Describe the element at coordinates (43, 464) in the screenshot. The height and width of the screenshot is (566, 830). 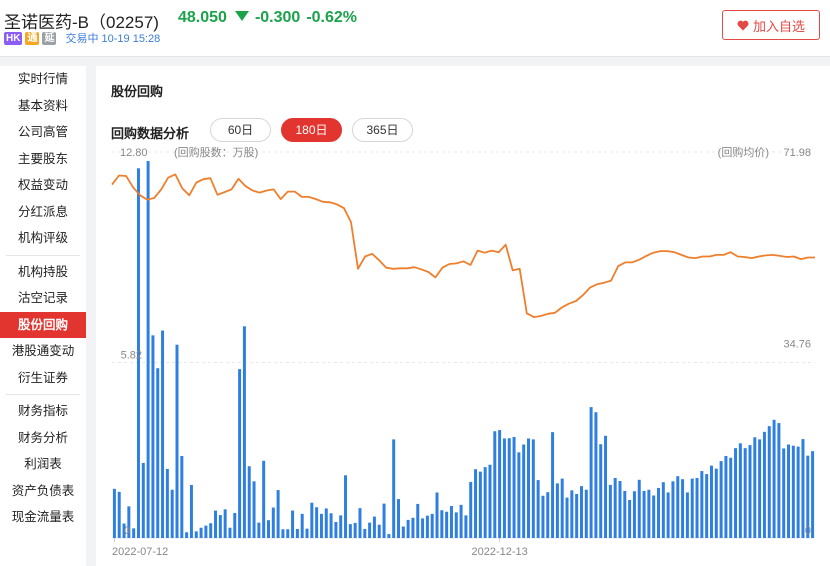
I see `sidebar-item: 利润表` at that location.